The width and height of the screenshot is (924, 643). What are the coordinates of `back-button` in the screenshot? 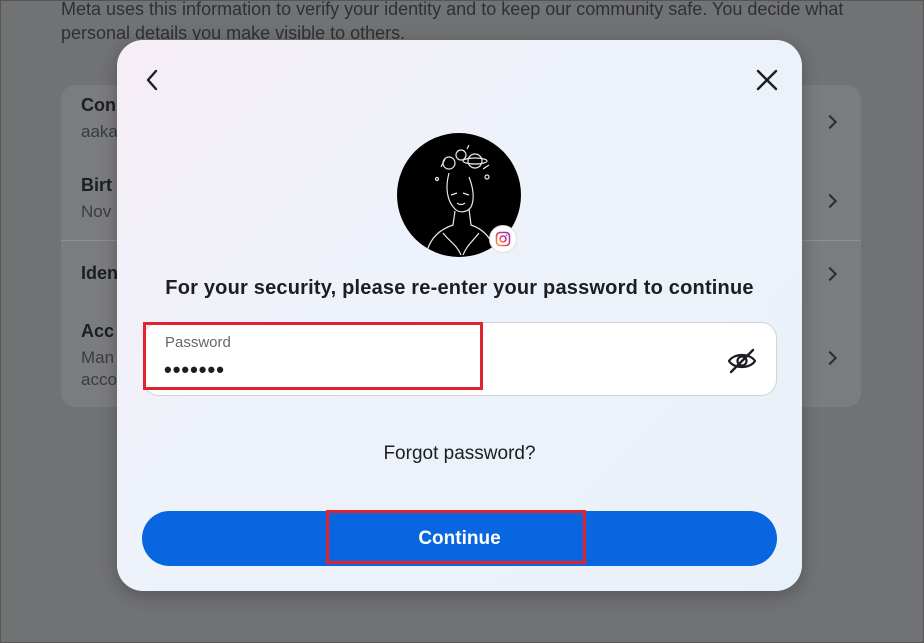 It's located at (153, 80).